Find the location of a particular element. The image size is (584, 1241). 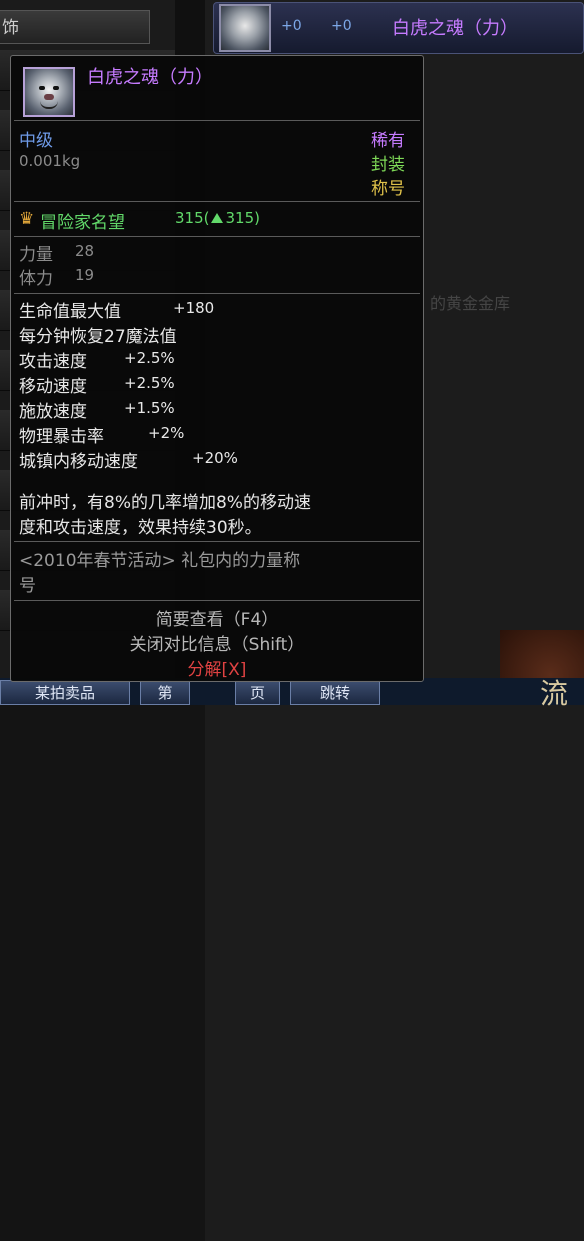

item-grade: 中级 is located at coordinates (36, 141).